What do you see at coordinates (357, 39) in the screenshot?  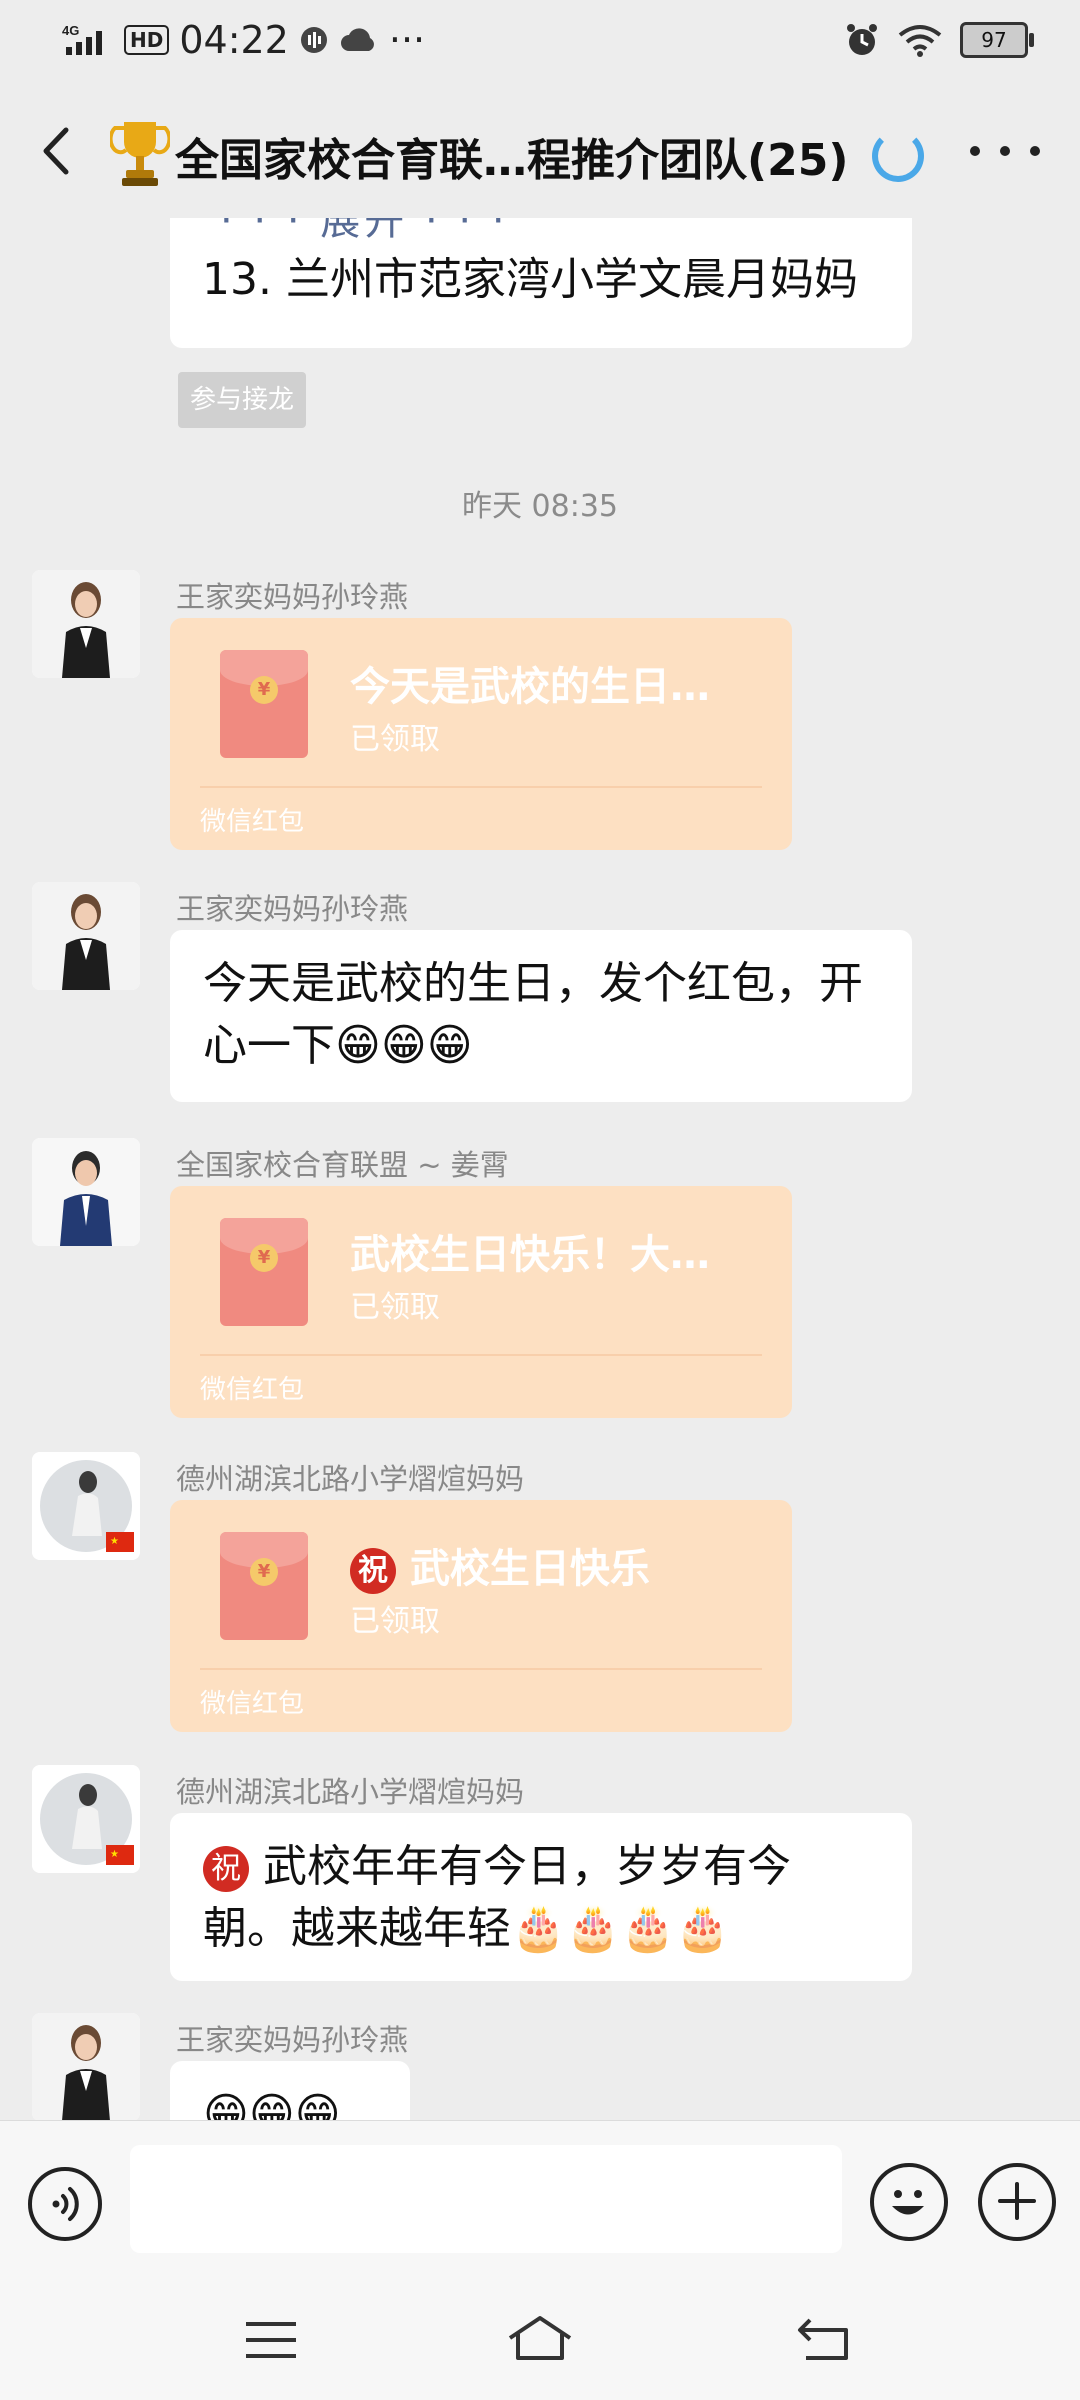 I see `cloud-icon` at bounding box center [357, 39].